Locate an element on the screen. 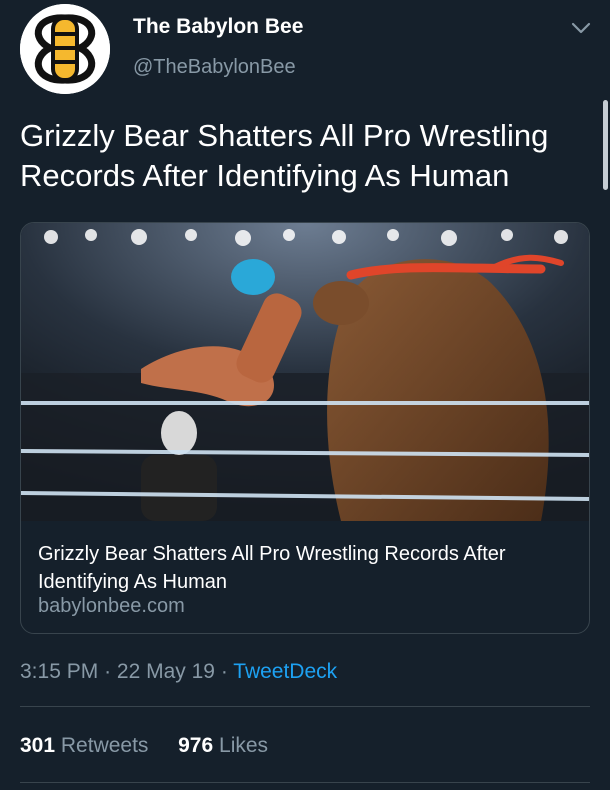 The image size is (610, 790). user-handle: @TheBabylonBee is located at coordinates (214, 67).